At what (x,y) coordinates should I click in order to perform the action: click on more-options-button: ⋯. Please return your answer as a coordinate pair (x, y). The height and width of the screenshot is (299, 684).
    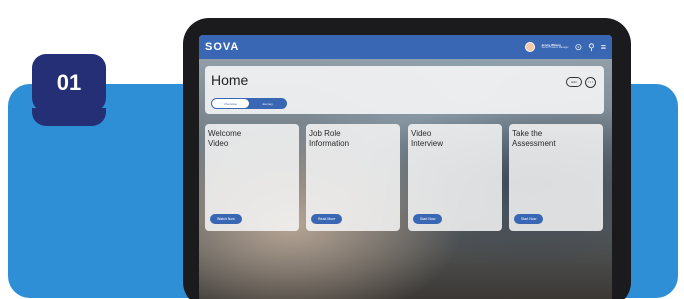
    Looking at the image, I should click on (590, 82).